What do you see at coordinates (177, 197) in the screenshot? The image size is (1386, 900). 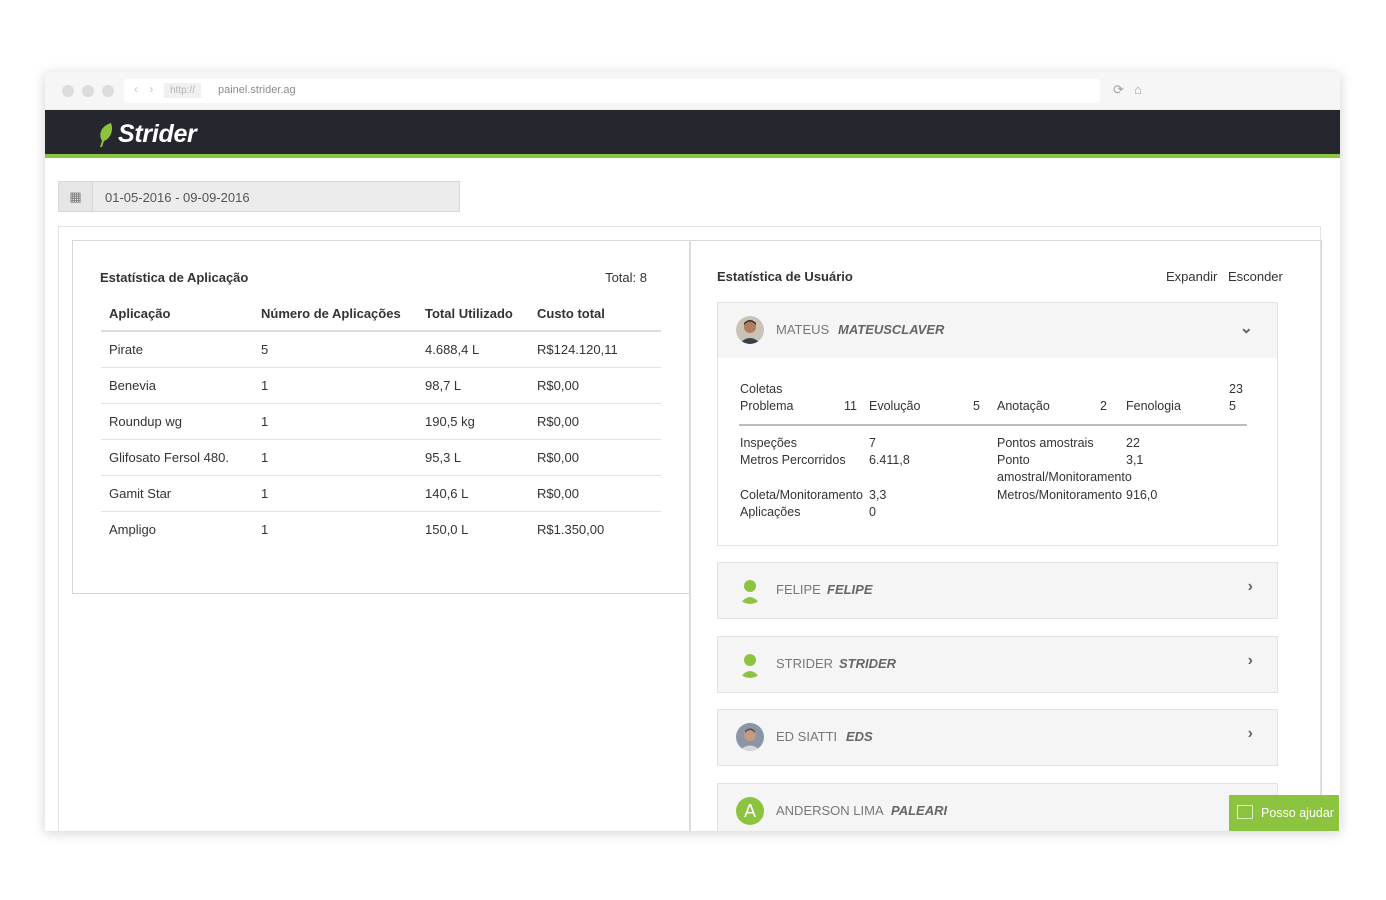 I see `date-range-value: 01-05-2016 - 09-09-2016` at bounding box center [177, 197].